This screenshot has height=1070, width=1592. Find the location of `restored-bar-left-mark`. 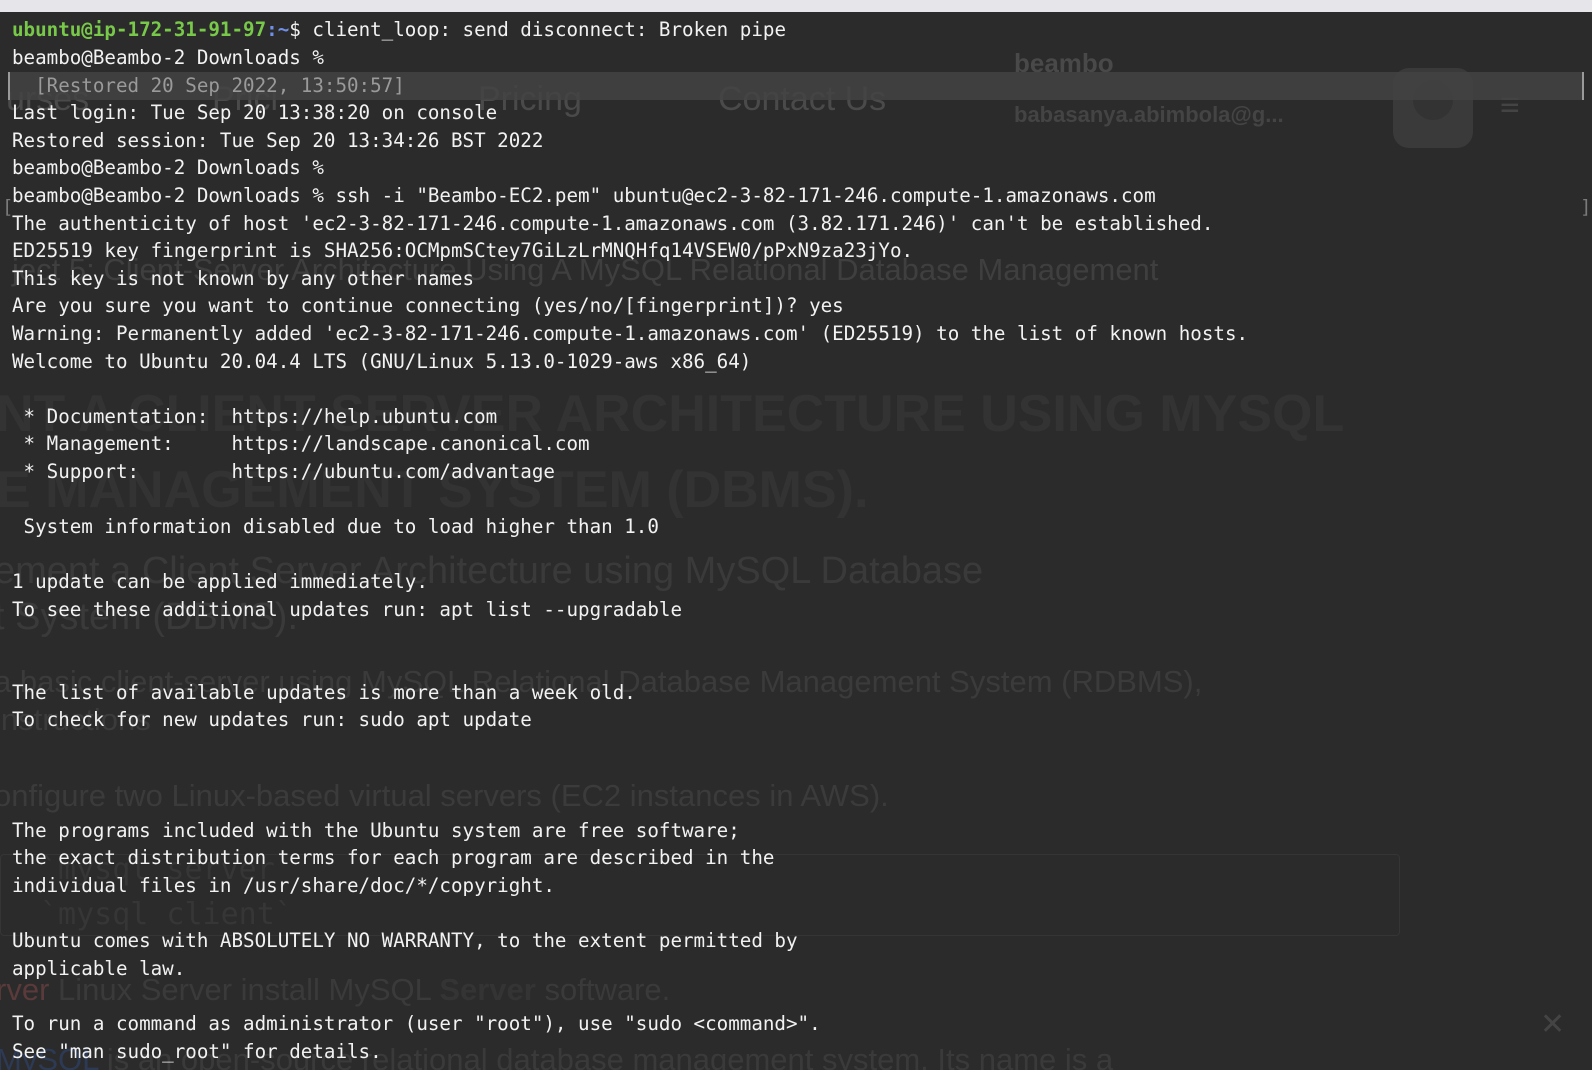

restored-bar-left-mark is located at coordinates (9, 86).